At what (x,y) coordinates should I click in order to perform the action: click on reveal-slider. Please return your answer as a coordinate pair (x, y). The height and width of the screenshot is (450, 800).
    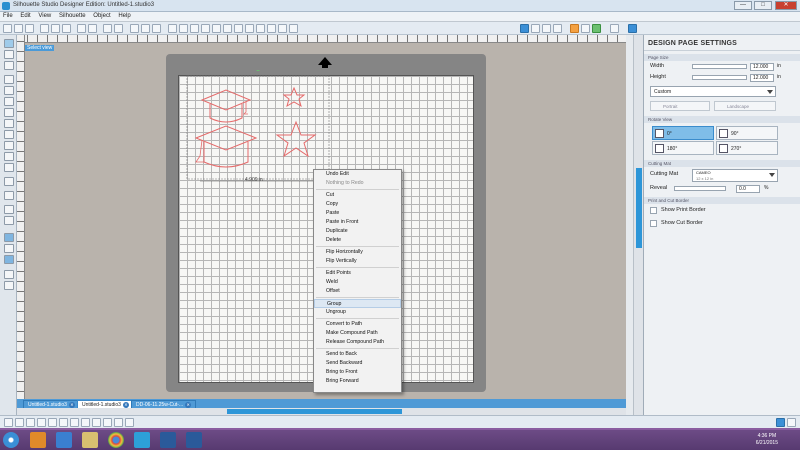
    Looking at the image, I should click on (700, 188).